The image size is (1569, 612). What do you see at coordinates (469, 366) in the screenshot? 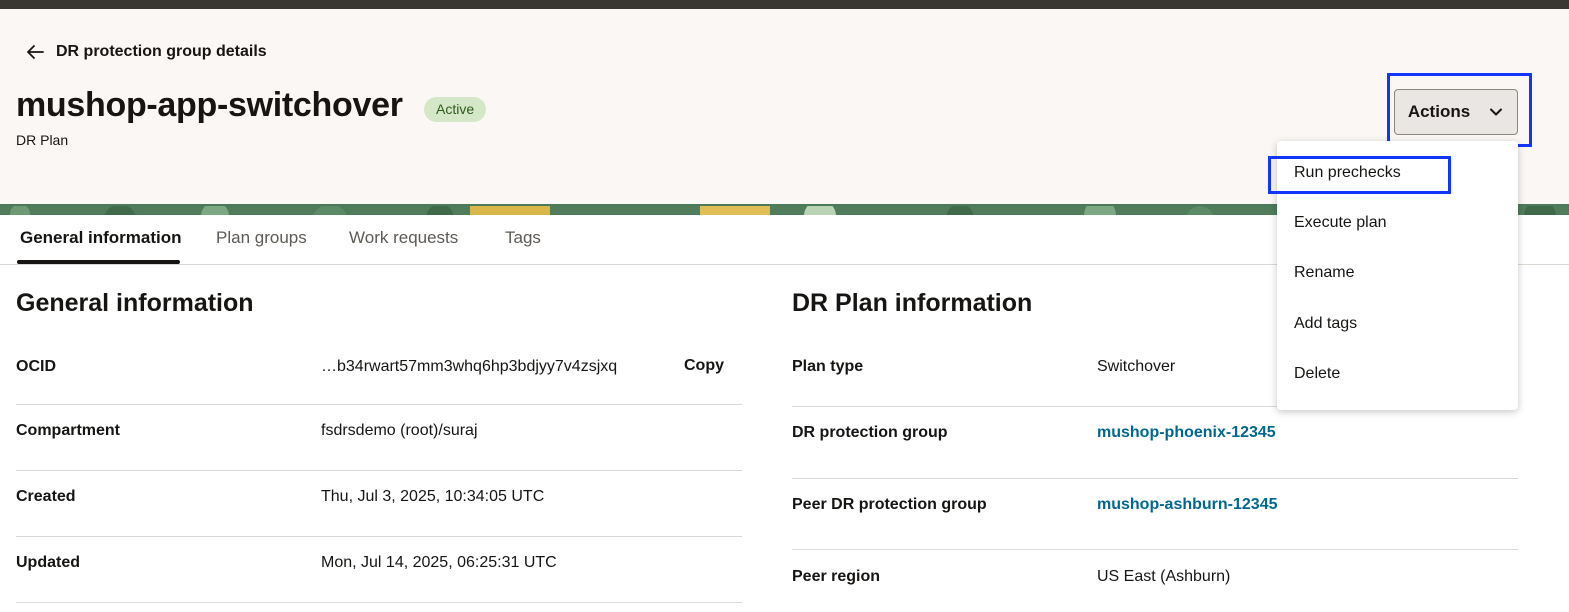
I see `ocid-value: …b34rwart57mm3whq6hp3bdjyy7v4zsjxq` at bounding box center [469, 366].